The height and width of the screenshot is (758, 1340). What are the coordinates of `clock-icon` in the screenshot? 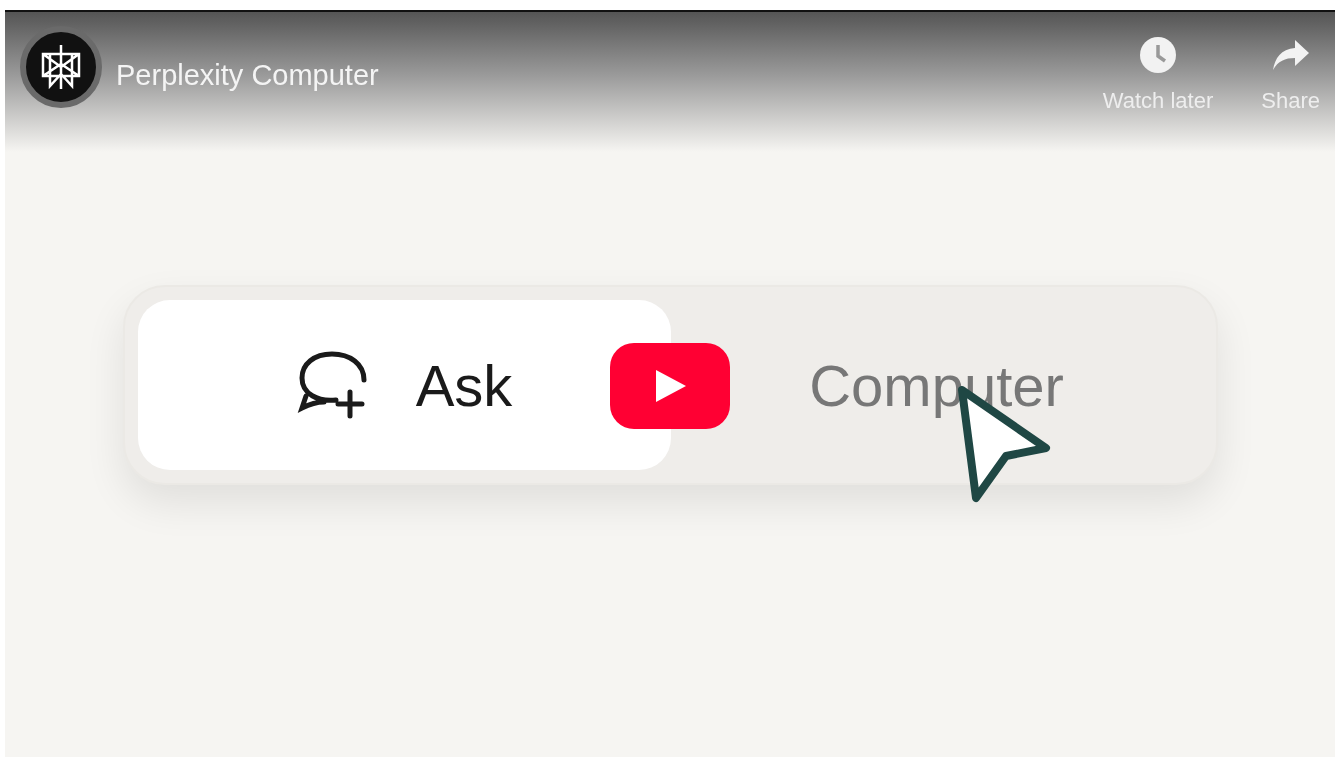 It's located at (1158, 55).